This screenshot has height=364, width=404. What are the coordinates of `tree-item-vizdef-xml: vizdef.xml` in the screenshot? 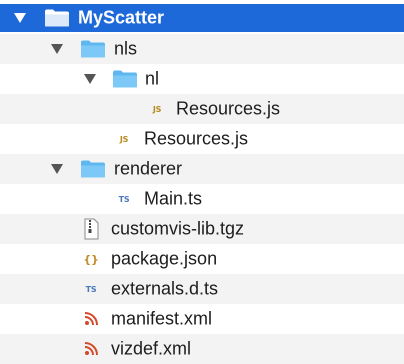 It's located at (202, 349).